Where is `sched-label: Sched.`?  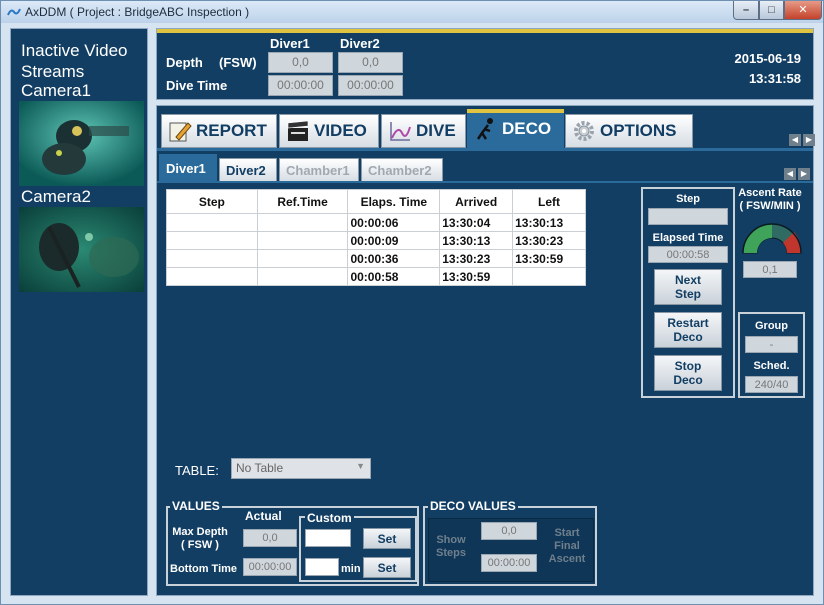
sched-label: Sched. is located at coordinates (771, 366).